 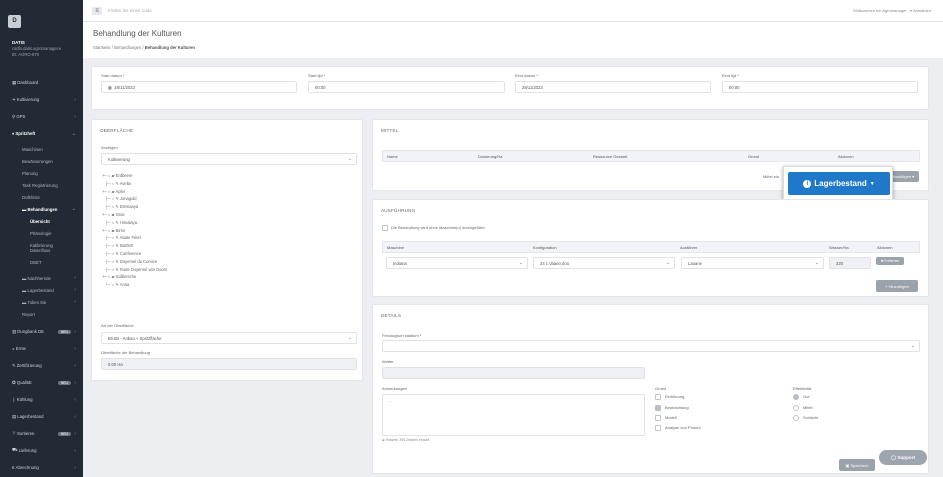 I want to click on search-input: Finden Sie einen Code, so click(x=208, y=11).